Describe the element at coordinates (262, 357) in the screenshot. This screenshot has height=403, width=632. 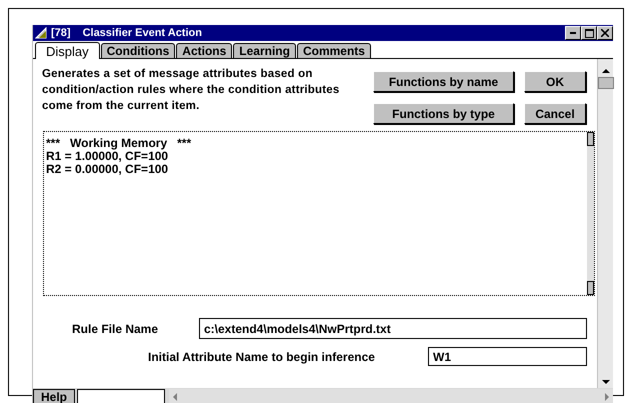
I see `field-label: Initial Attribute Name to begin inference` at that location.